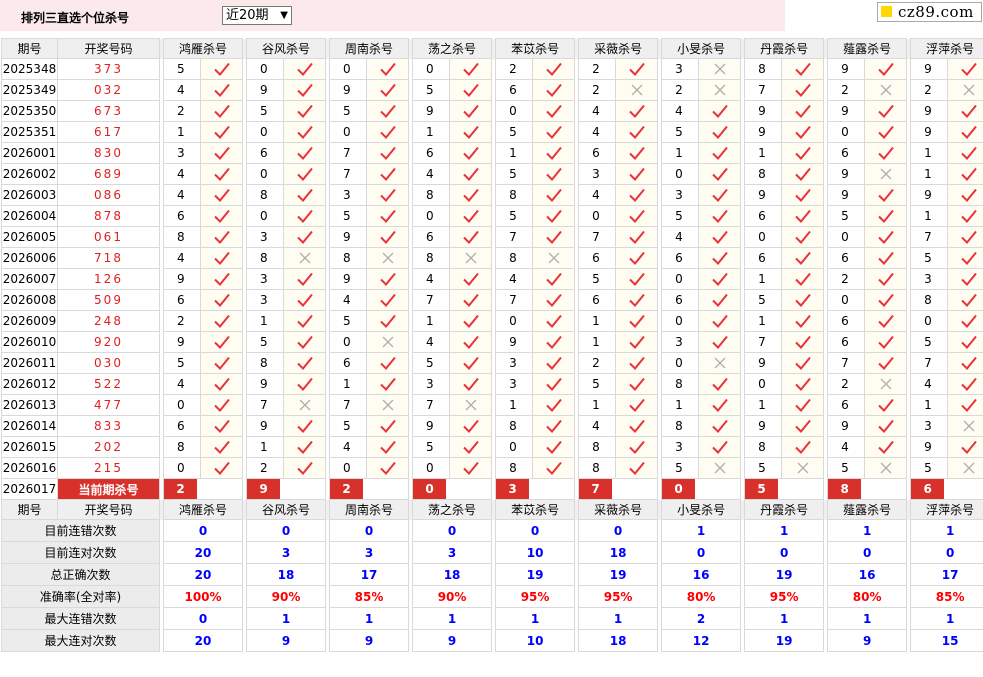 The height and width of the screenshot is (677, 983). What do you see at coordinates (286, 48) in the screenshot?
I see `col-header-killer: 谷风杀号` at bounding box center [286, 48].